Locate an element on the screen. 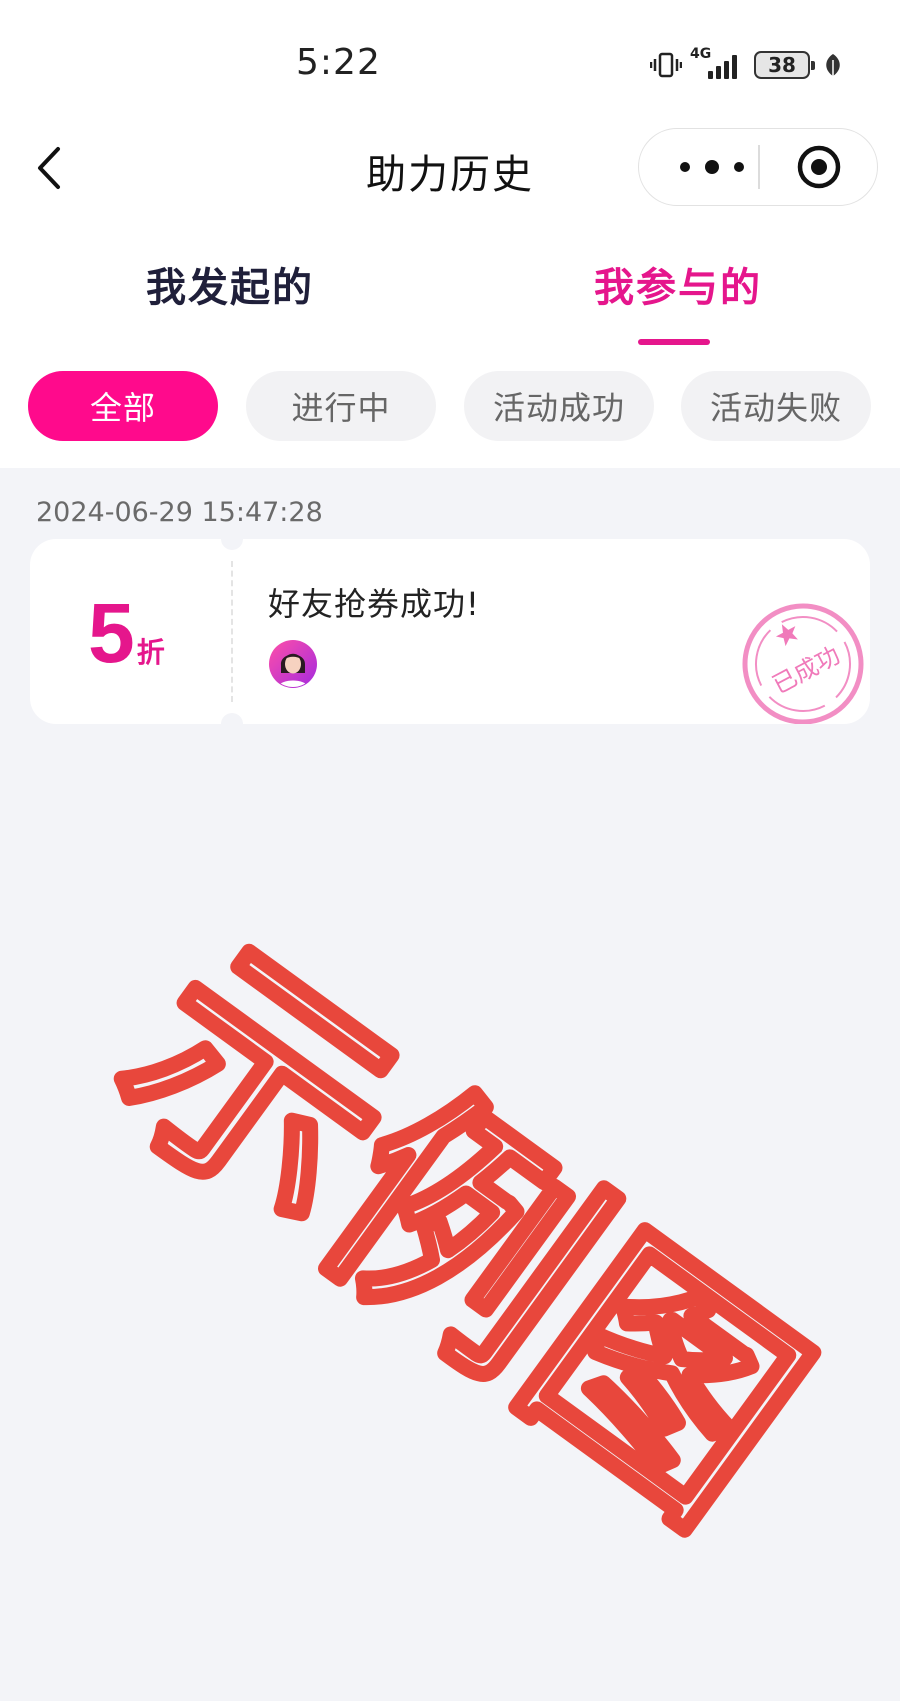 This screenshot has height=1701, width=900. signal-icon: 4G is located at coordinates (718, 65).